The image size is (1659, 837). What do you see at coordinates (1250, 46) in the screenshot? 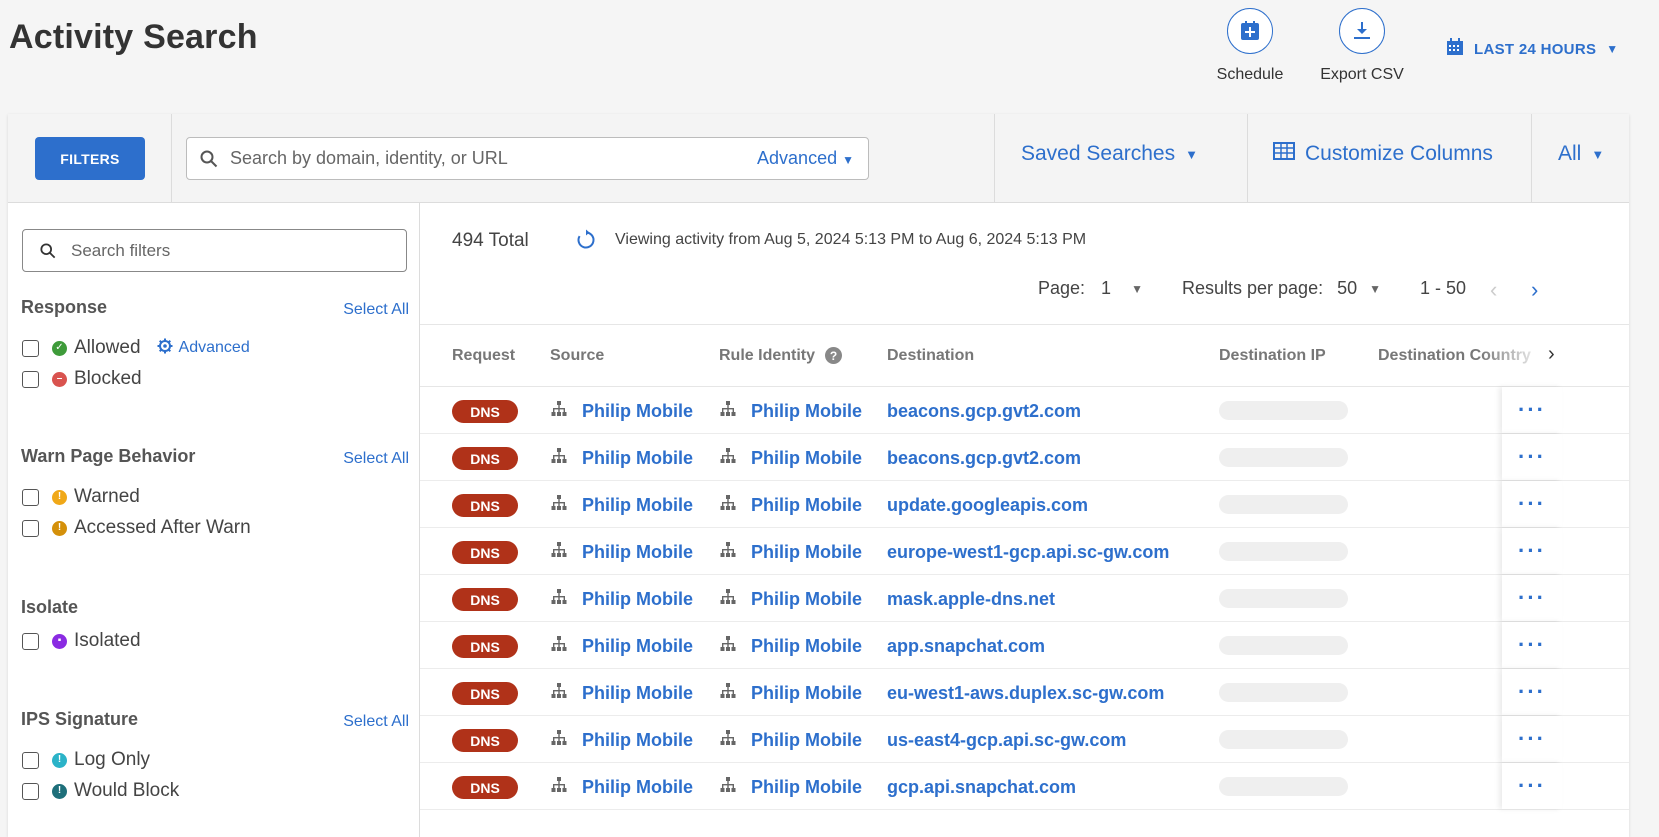
I see `schedule-button: Schedule` at bounding box center [1250, 46].